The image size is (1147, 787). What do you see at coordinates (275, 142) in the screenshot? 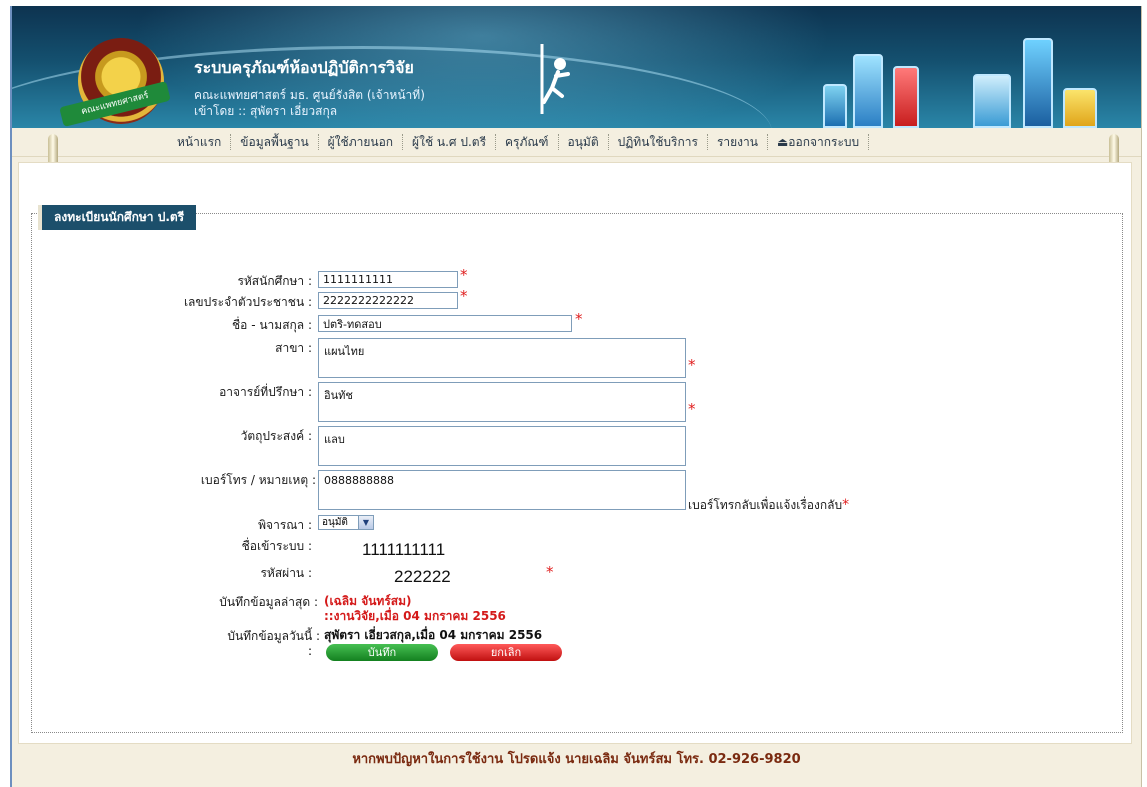
I see `menu-item-basic-data: ข้อมูลพื้นฐาน` at bounding box center [275, 142].